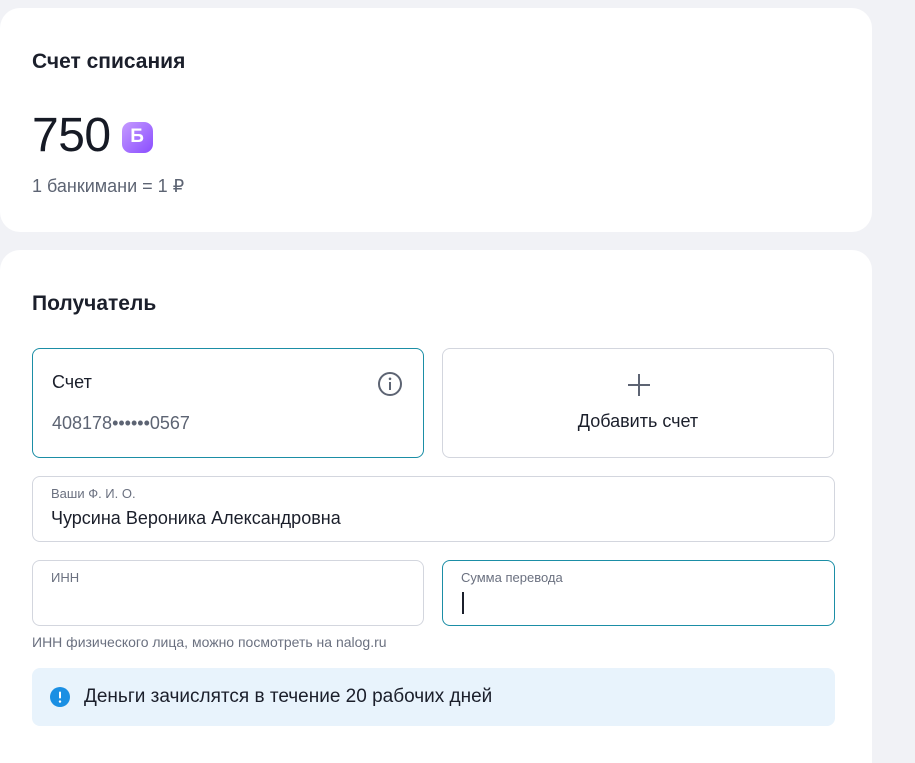 This screenshot has height=763, width=915. I want to click on add-account-button: Добавить счет, so click(638, 403).